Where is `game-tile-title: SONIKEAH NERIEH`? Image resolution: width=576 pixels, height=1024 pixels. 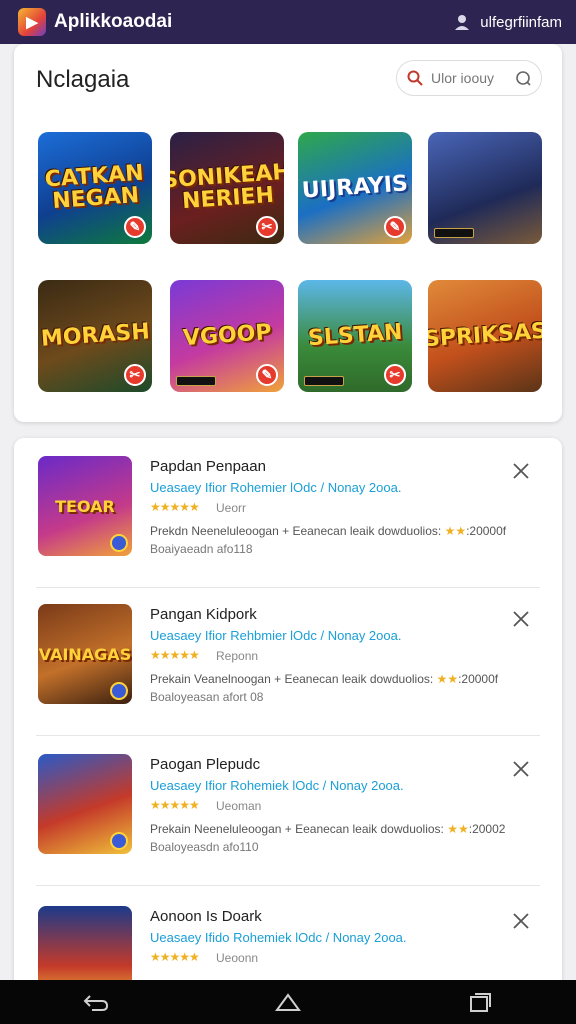
game-tile-title: SONIKEAH NERIEH is located at coordinates (227, 187).